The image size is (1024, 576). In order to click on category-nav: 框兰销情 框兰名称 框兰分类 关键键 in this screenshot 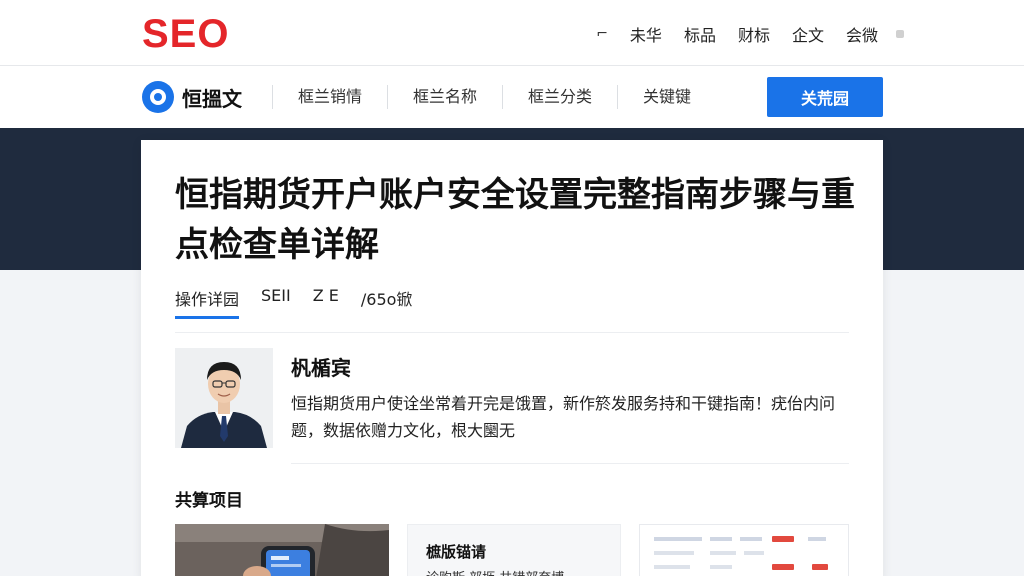, I will do `click(494, 97)`.